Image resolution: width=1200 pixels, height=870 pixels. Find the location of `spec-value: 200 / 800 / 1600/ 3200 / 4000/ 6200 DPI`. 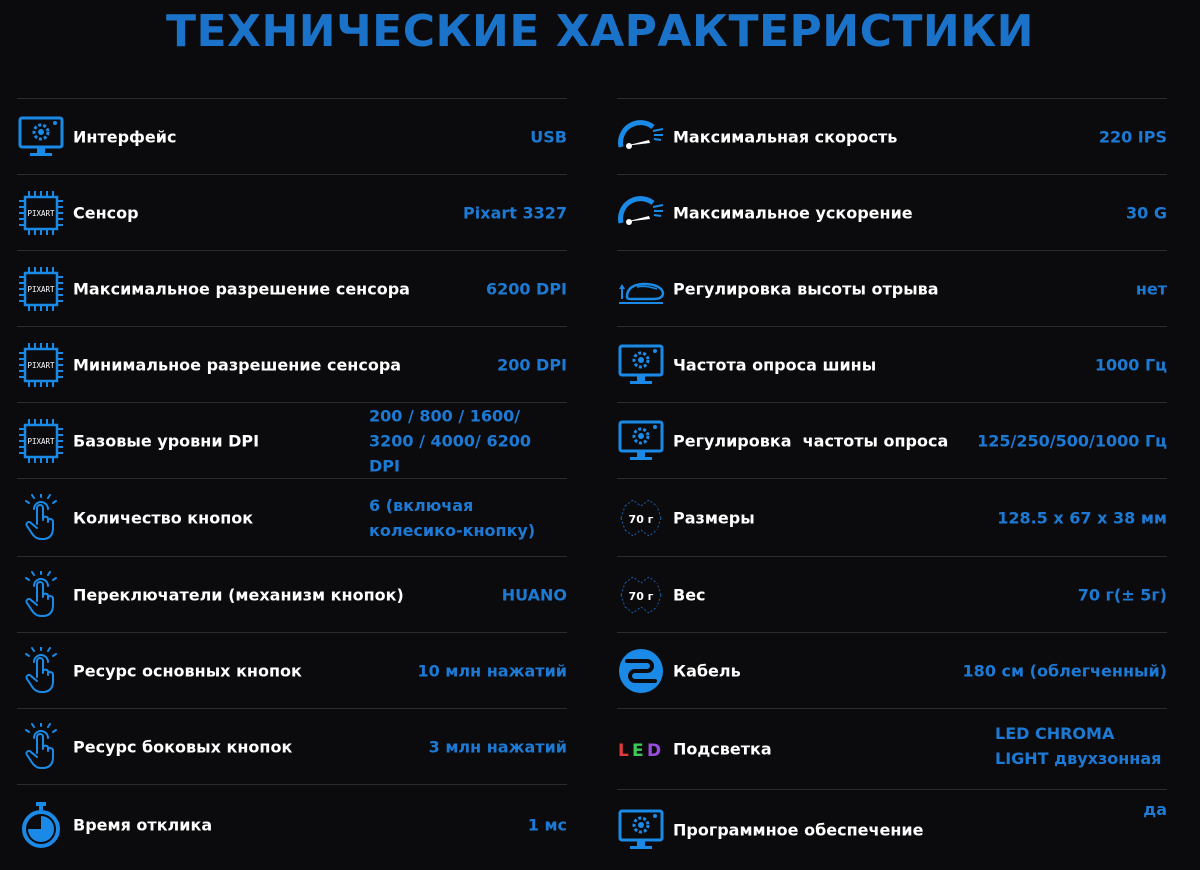

spec-value: 200 / 800 / 1600/ 3200 / 4000/ 6200 DPI is located at coordinates (450, 440).